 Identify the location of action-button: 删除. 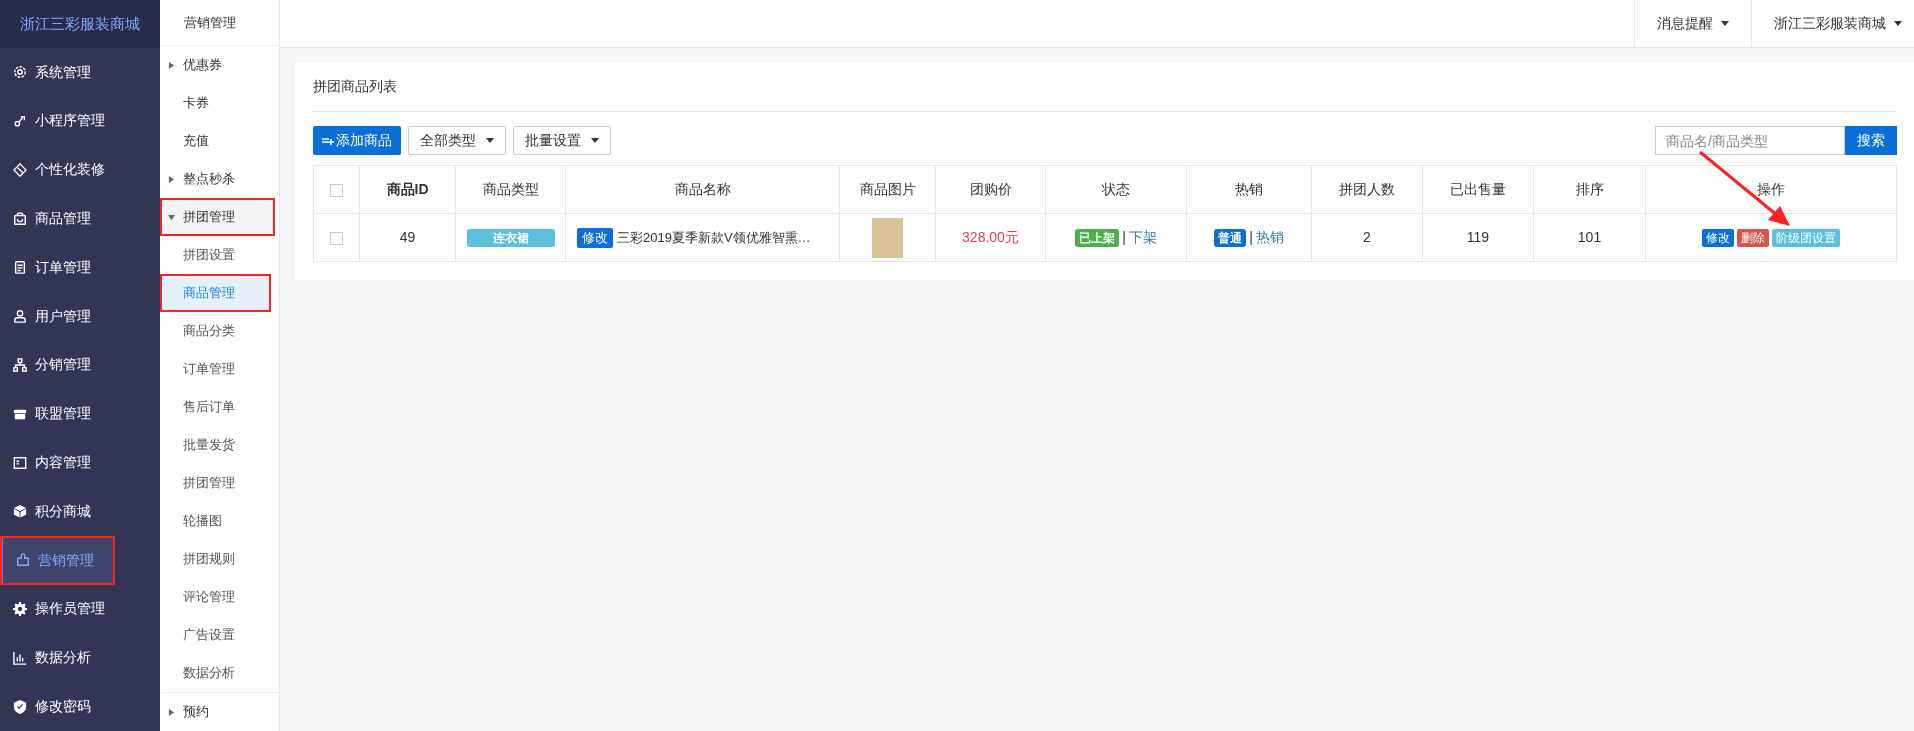
(1753, 237).